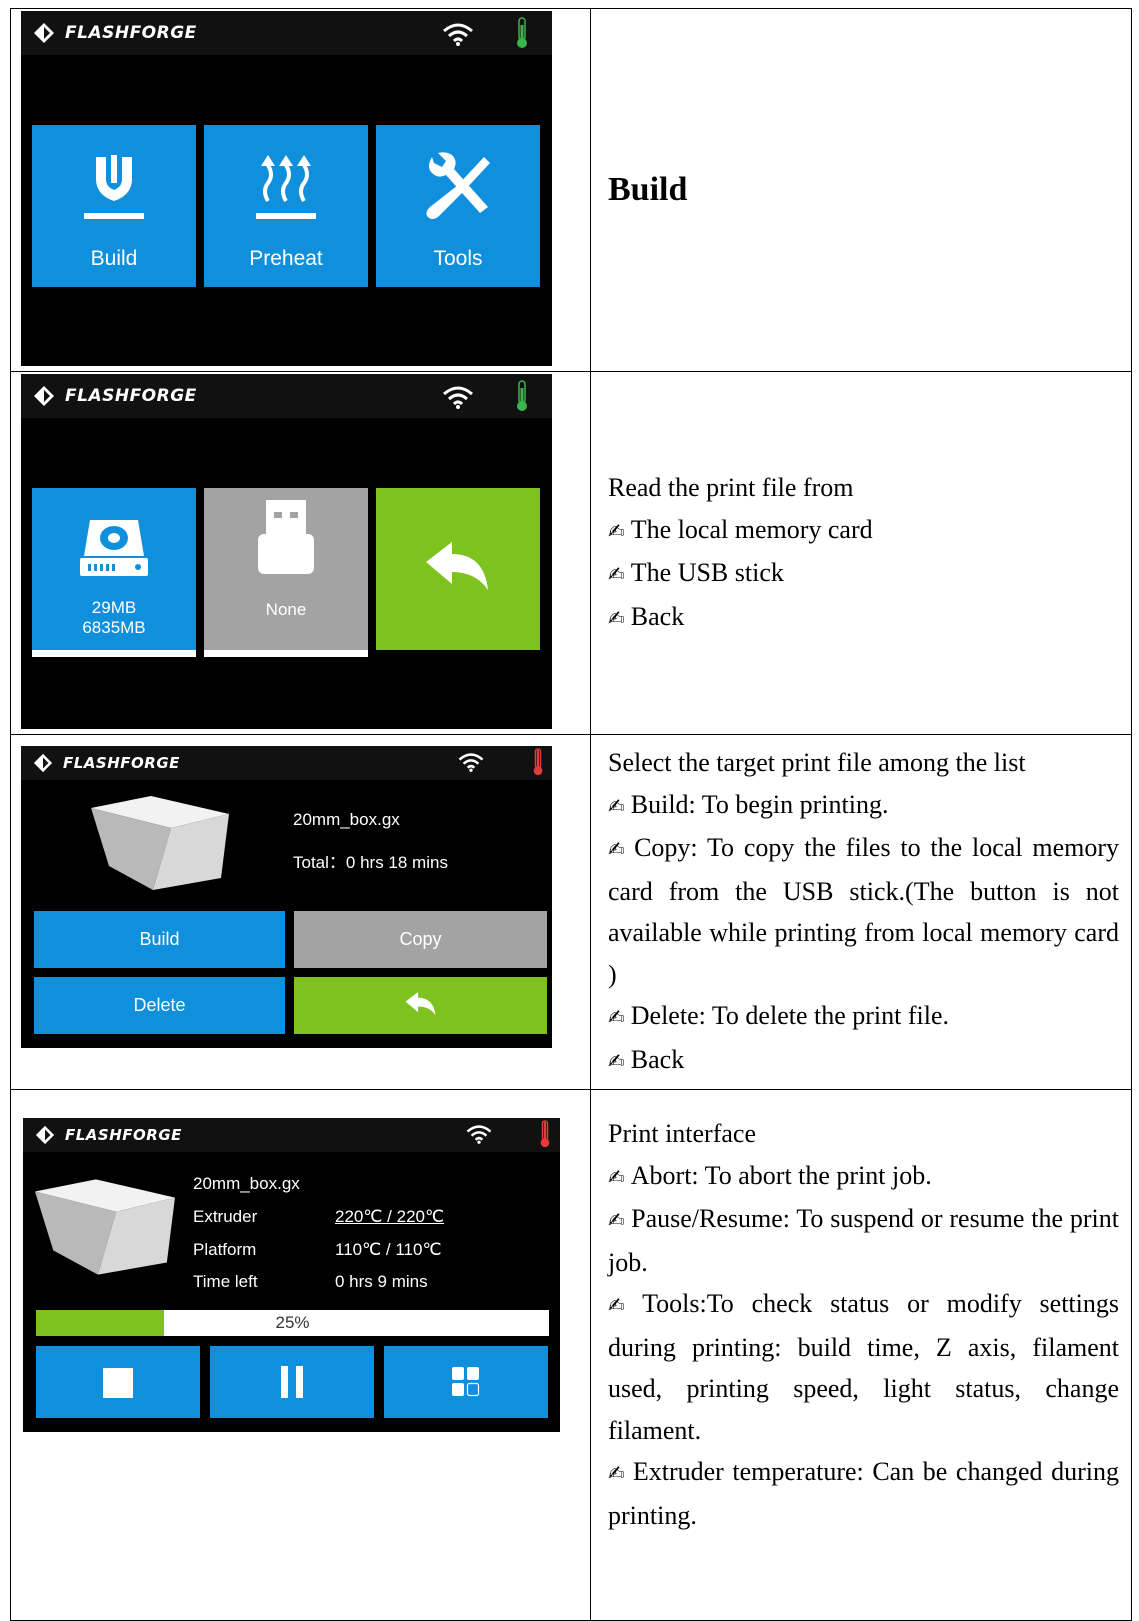  What do you see at coordinates (159, 1005) in the screenshot?
I see `delete-button: Delete` at bounding box center [159, 1005].